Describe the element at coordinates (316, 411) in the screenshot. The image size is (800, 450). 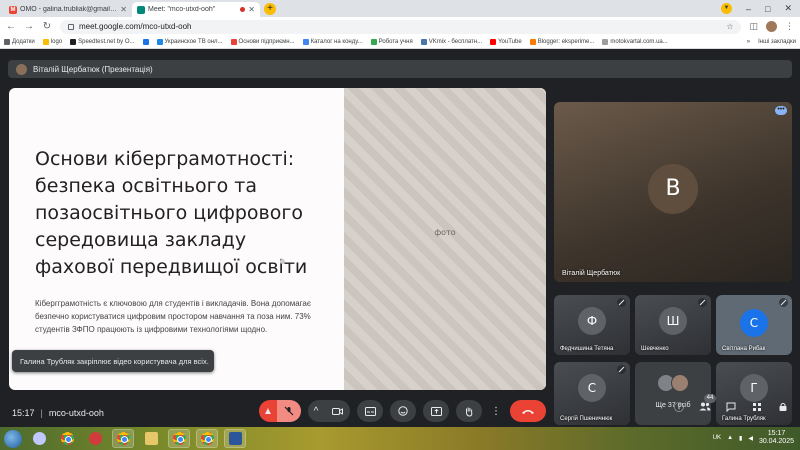
I see `video-options-chevron-icon: ^` at that location.